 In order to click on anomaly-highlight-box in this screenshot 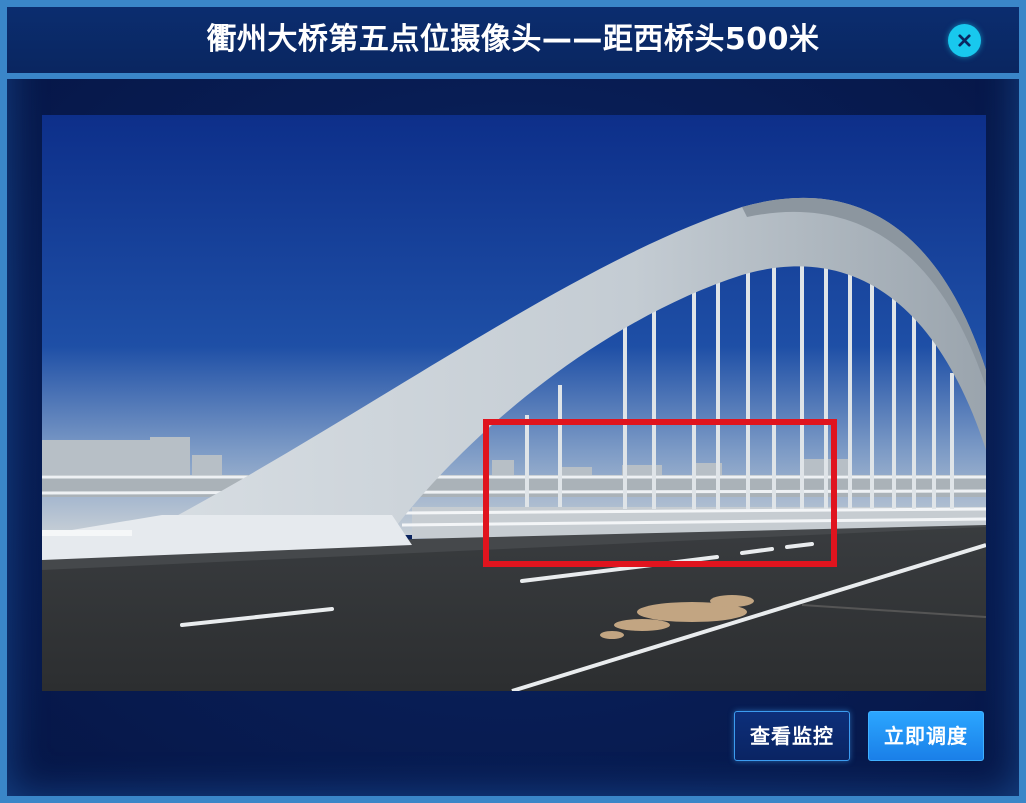, I will do `click(660, 493)`.